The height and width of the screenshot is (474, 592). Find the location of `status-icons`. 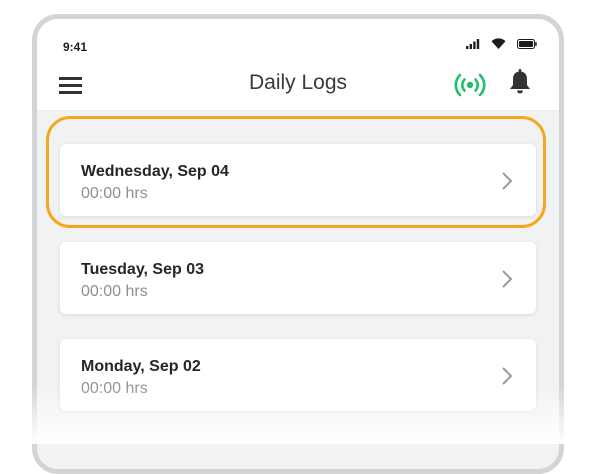

status-icons is located at coordinates (501, 43).